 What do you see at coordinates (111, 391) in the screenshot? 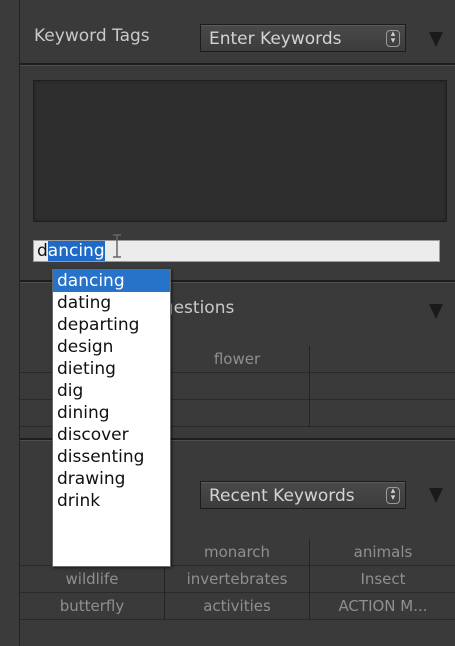
I see `autocomplete-item: dig` at bounding box center [111, 391].